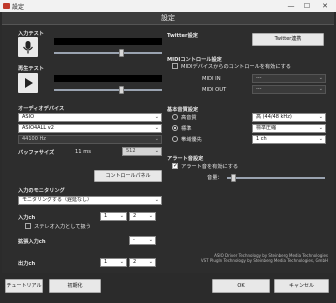  I want to click on device-api-select: ASIO ⌄, so click(90, 117).